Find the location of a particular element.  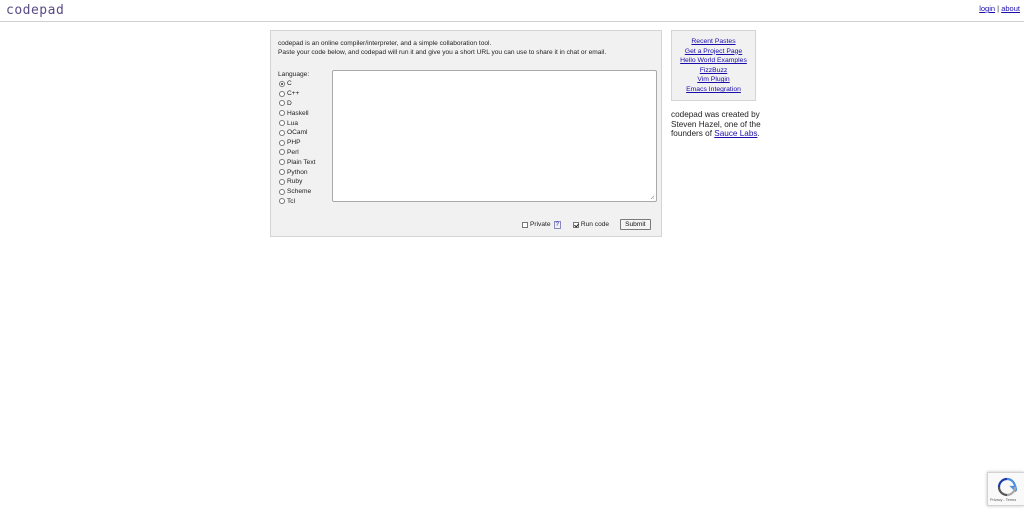

sidebar-link: Vim Plugin is located at coordinates (713, 80).